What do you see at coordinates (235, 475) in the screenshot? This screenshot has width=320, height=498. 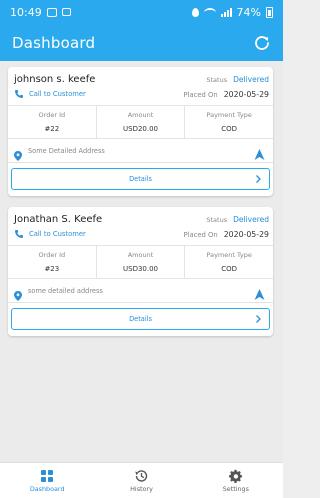 I see `settings-icon` at bounding box center [235, 475].